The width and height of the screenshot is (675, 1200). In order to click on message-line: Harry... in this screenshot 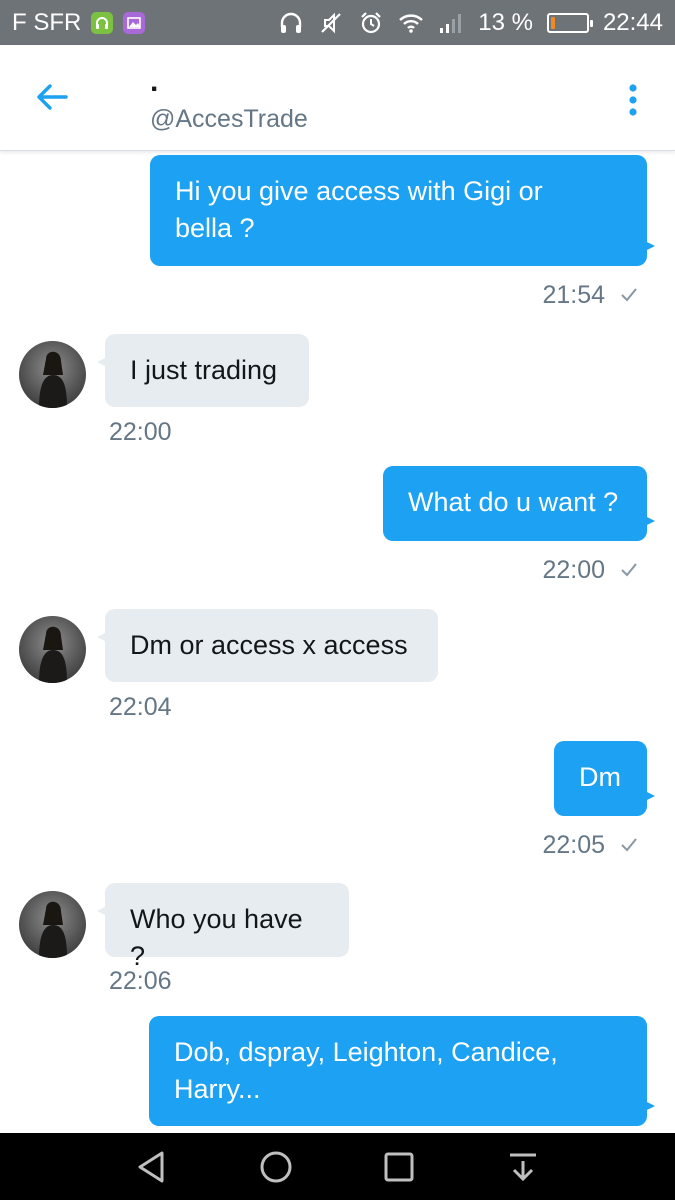, I will do `click(217, 1089)`.